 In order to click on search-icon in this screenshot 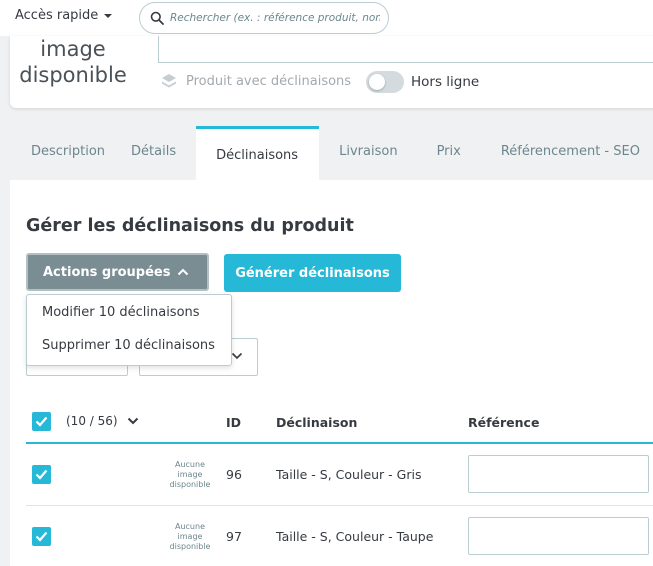, I will do `click(157, 18)`.